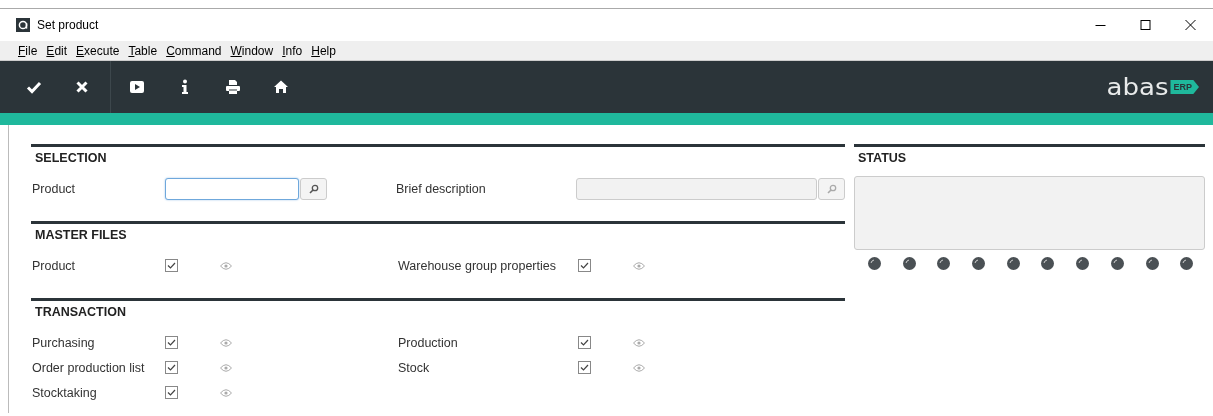  I want to click on section-heading: MASTER FILES, so click(80, 235).